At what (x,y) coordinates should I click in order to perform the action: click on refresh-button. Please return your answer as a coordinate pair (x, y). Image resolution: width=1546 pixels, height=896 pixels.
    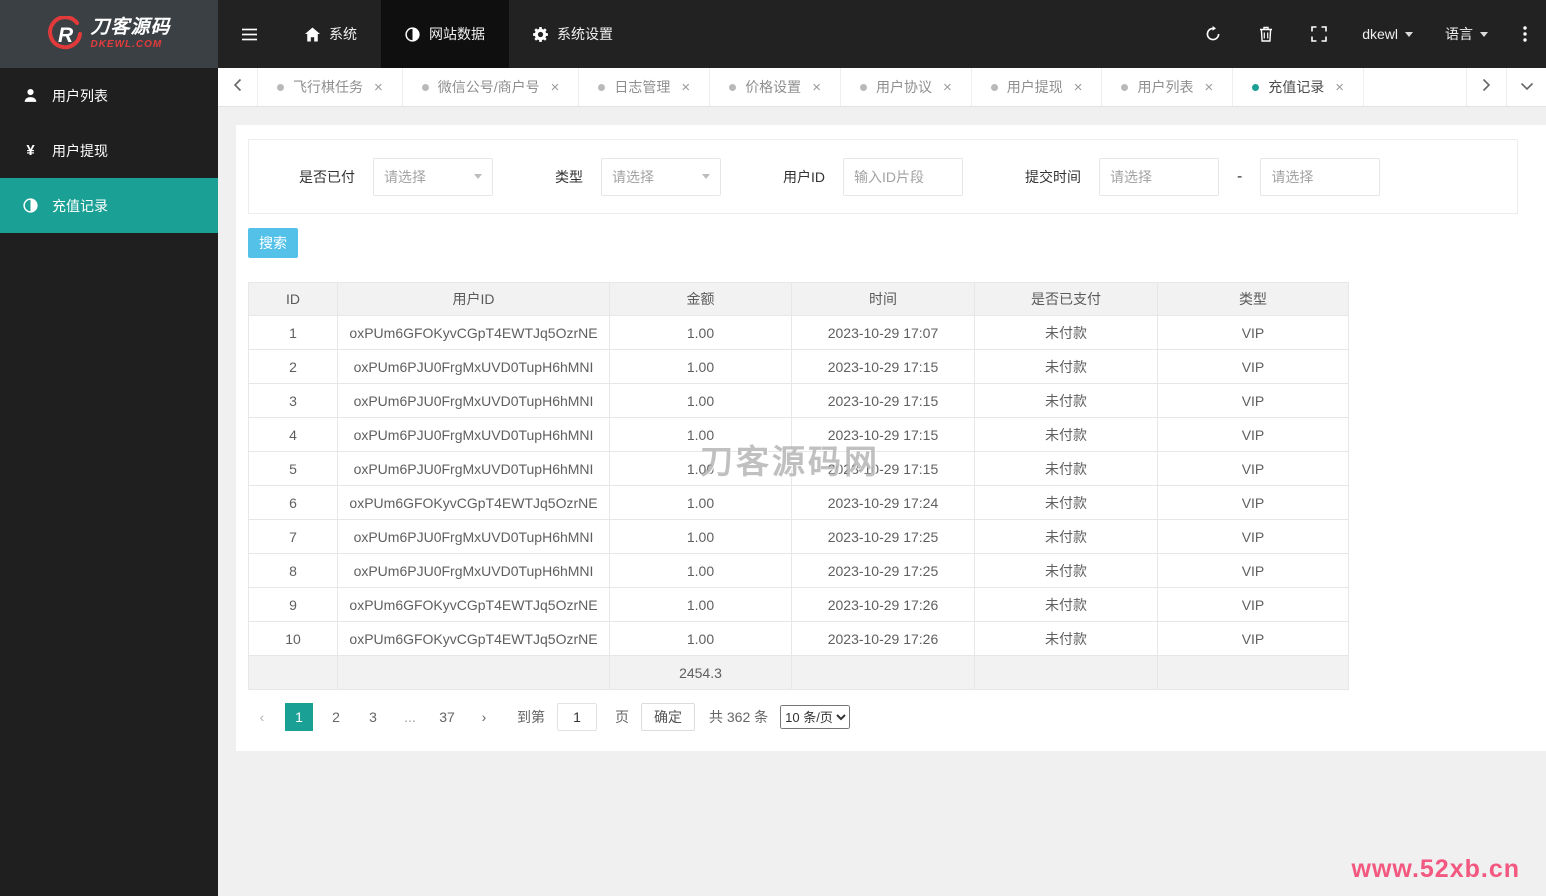
    Looking at the image, I should click on (1213, 34).